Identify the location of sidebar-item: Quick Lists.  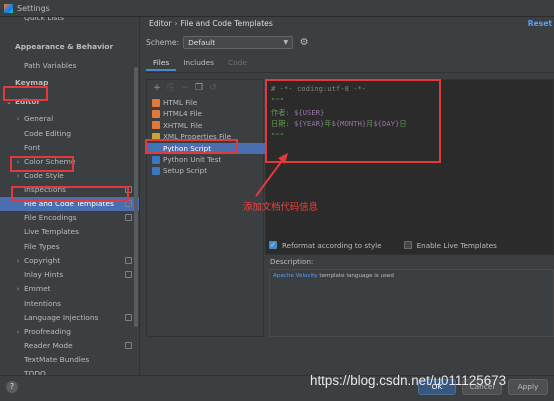
(69, 21).